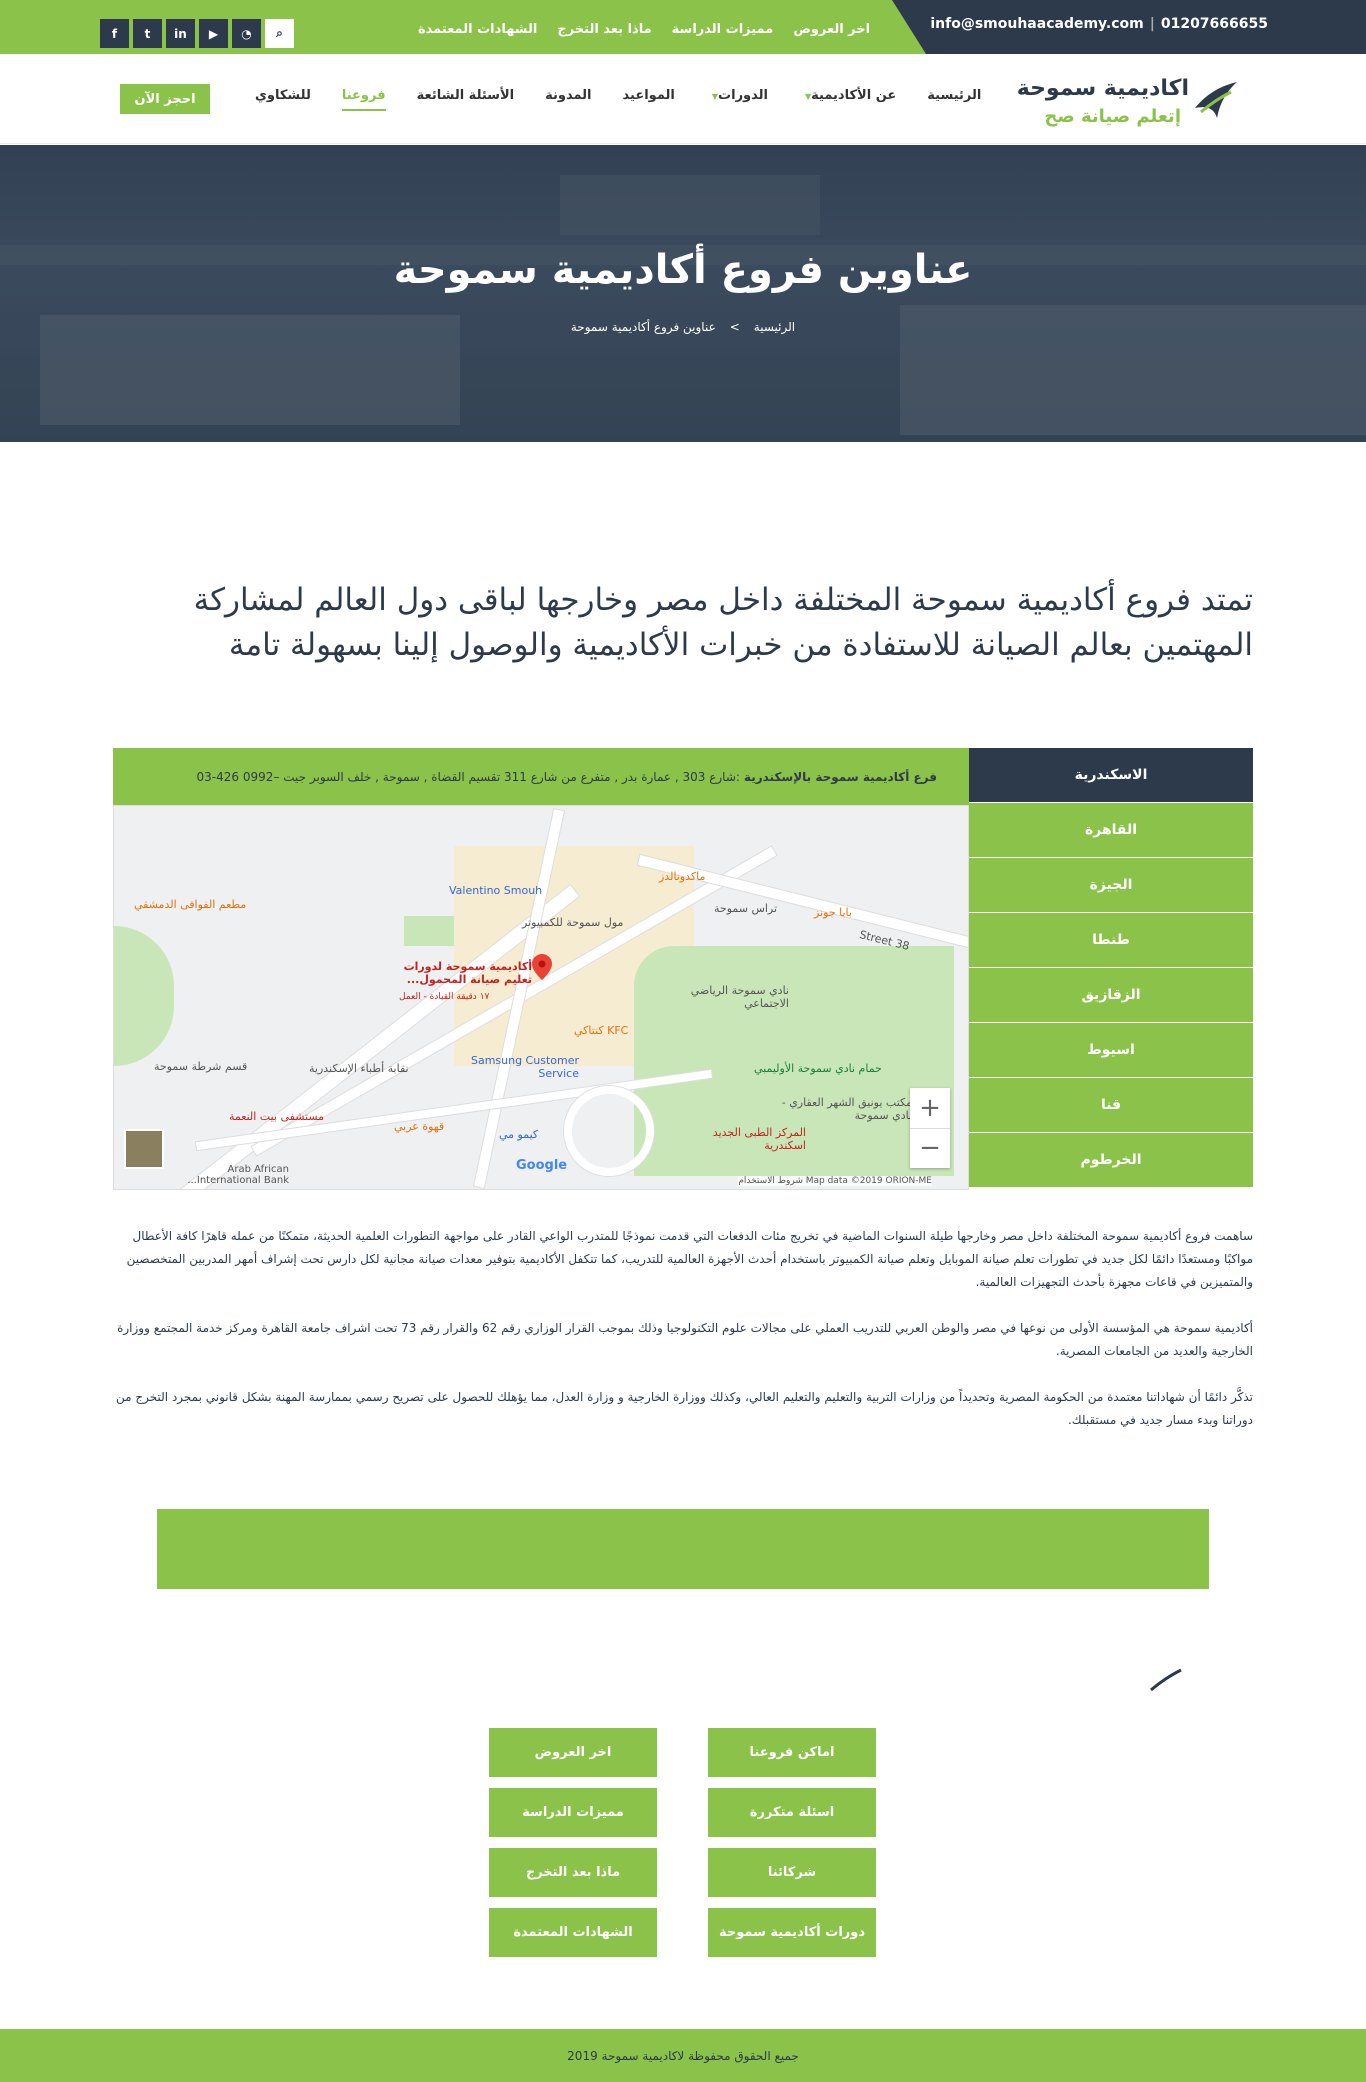 The height and width of the screenshot is (2082, 1366). Describe the element at coordinates (723, 29) in the screenshot. I see `top-link-features: مميزات الدراسة` at that location.